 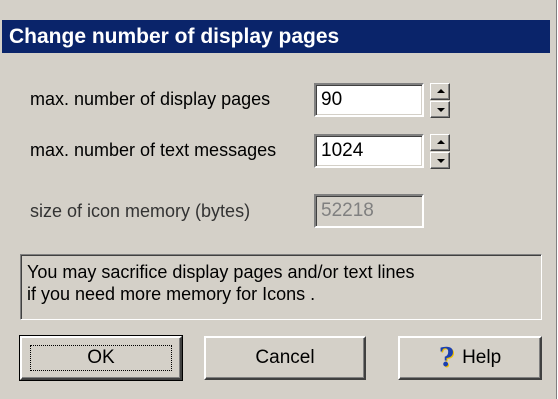 I want to click on display-pages-spin-down-button, so click(x=440, y=109).